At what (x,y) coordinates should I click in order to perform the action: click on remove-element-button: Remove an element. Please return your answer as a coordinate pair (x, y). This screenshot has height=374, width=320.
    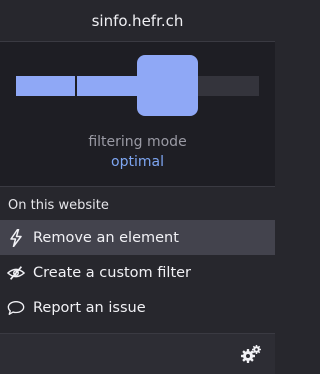
    Looking at the image, I should click on (137, 237).